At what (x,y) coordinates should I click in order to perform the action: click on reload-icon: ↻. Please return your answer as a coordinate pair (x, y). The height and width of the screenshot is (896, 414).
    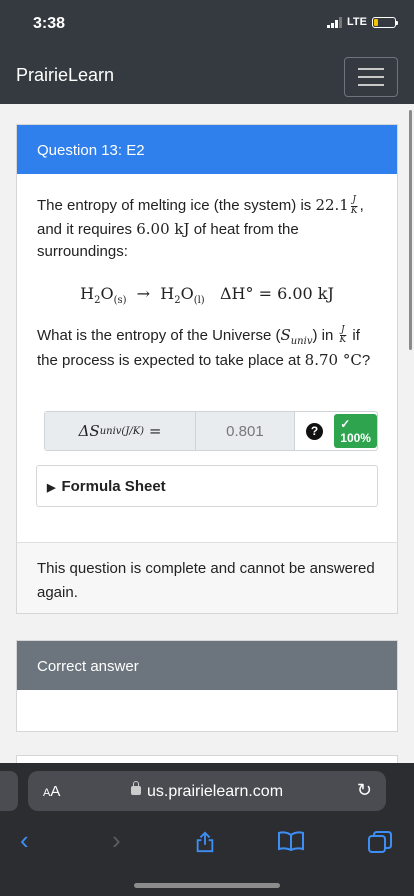
    Looking at the image, I should click on (364, 790).